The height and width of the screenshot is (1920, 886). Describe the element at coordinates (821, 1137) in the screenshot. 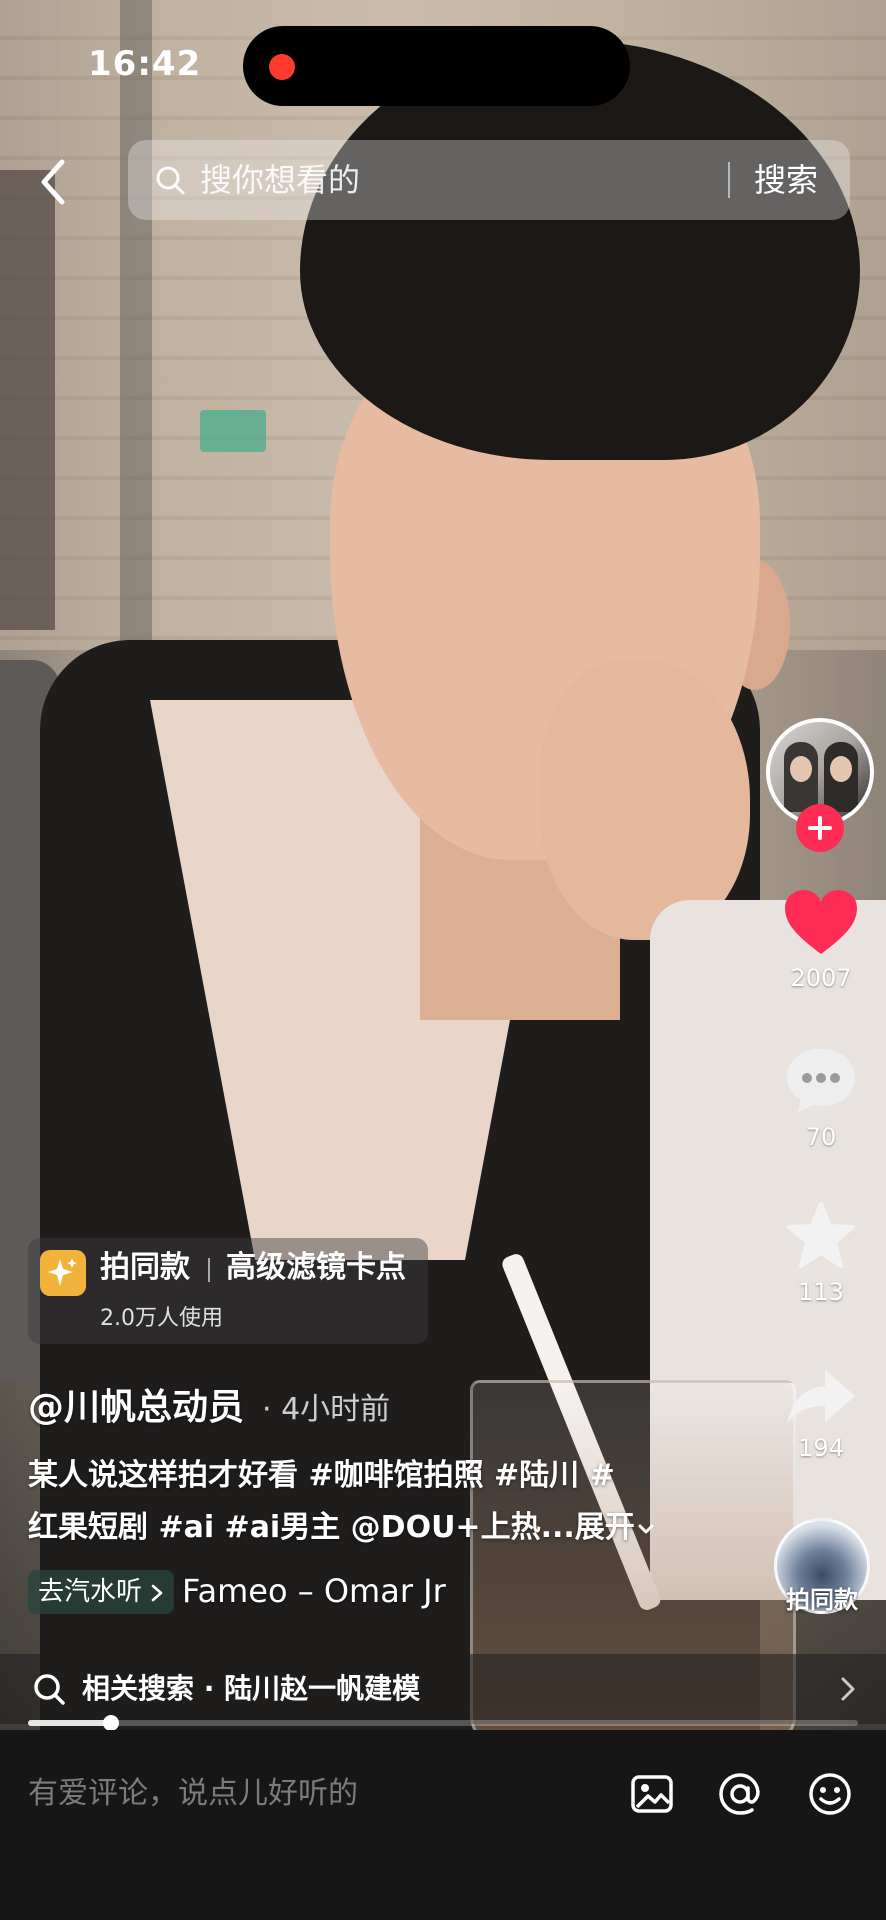

I see `comment-count: 70` at that location.